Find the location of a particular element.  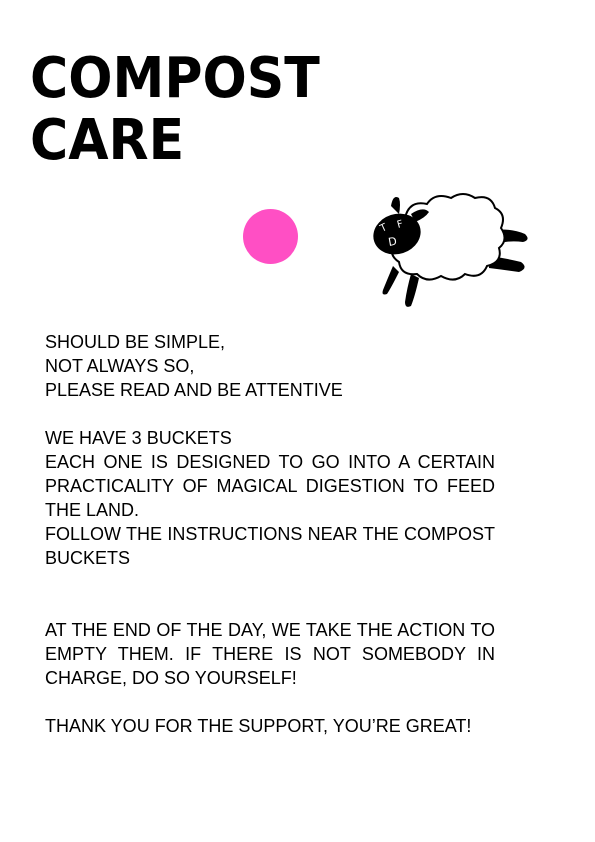

sheep-illustration: T F D is located at coordinates (450, 250).